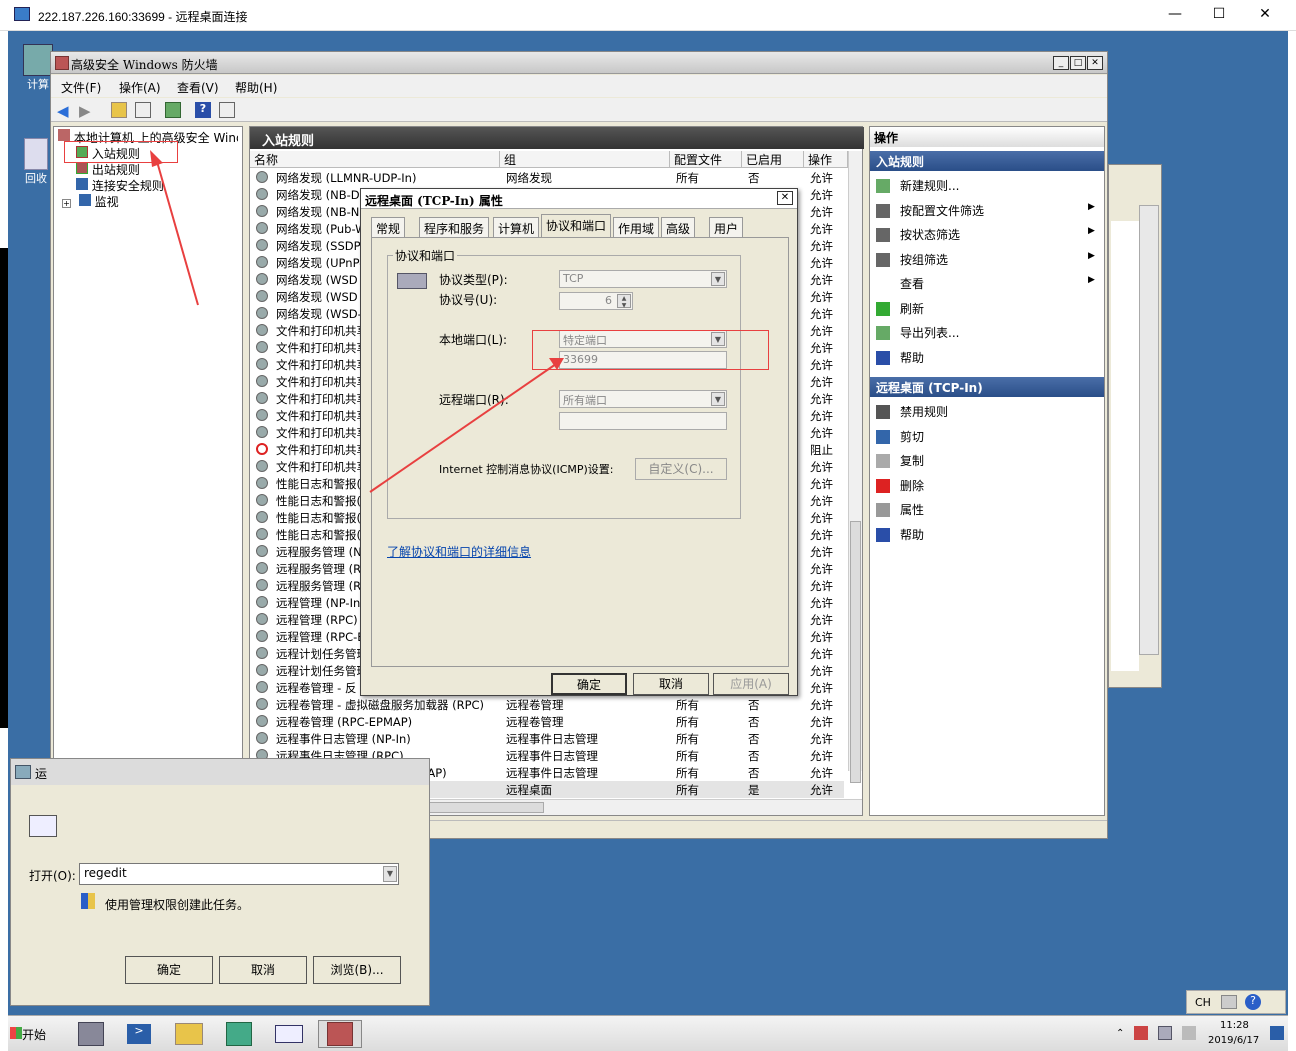 The image size is (1296, 1051). What do you see at coordinates (596, 301) in the screenshot?
I see `protocol-number-spinner: 6 ▲ ▼` at bounding box center [596, 301].